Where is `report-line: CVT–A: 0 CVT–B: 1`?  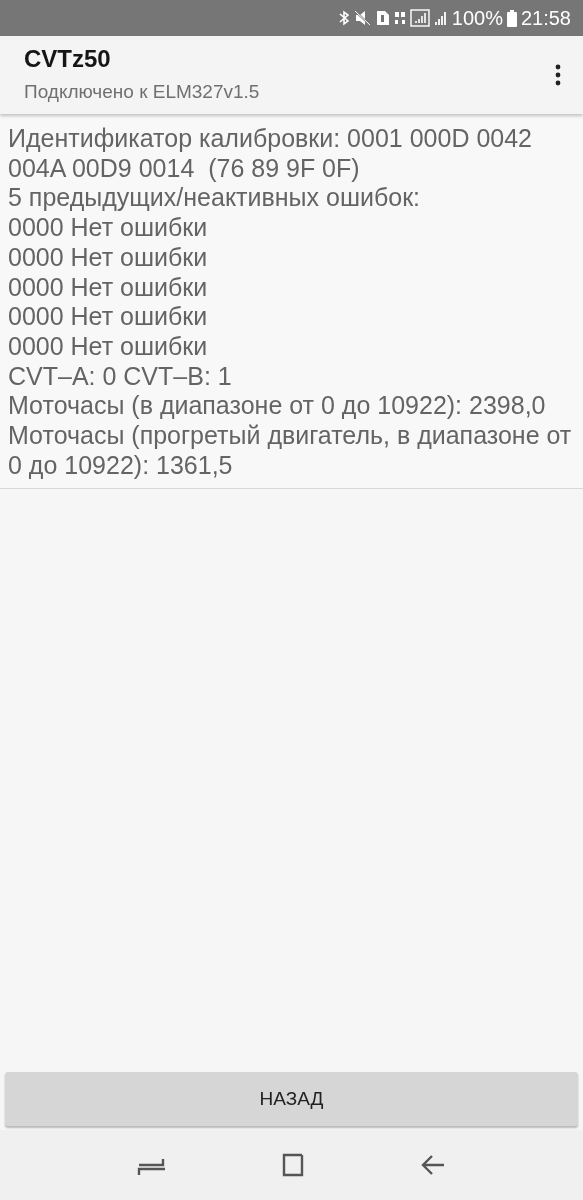
report-line: CVT–A: 0 CVT–B: 1 is located at coordinates (120, 376).